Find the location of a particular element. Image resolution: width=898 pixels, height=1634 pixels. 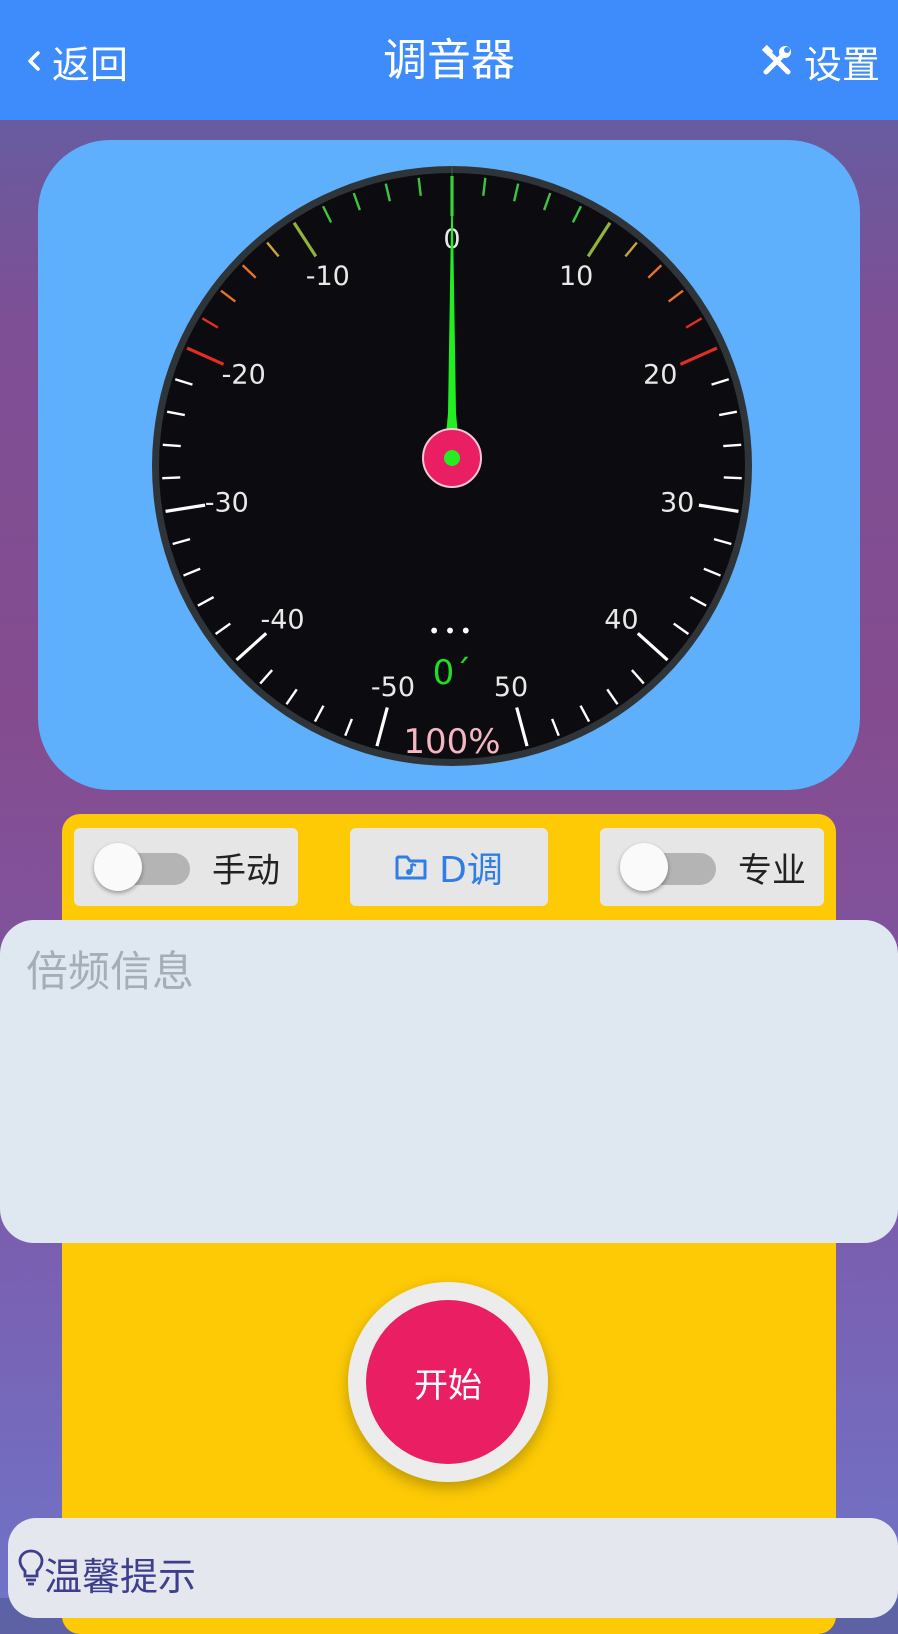

music-folder-icon is located at coordinates (411, 867).